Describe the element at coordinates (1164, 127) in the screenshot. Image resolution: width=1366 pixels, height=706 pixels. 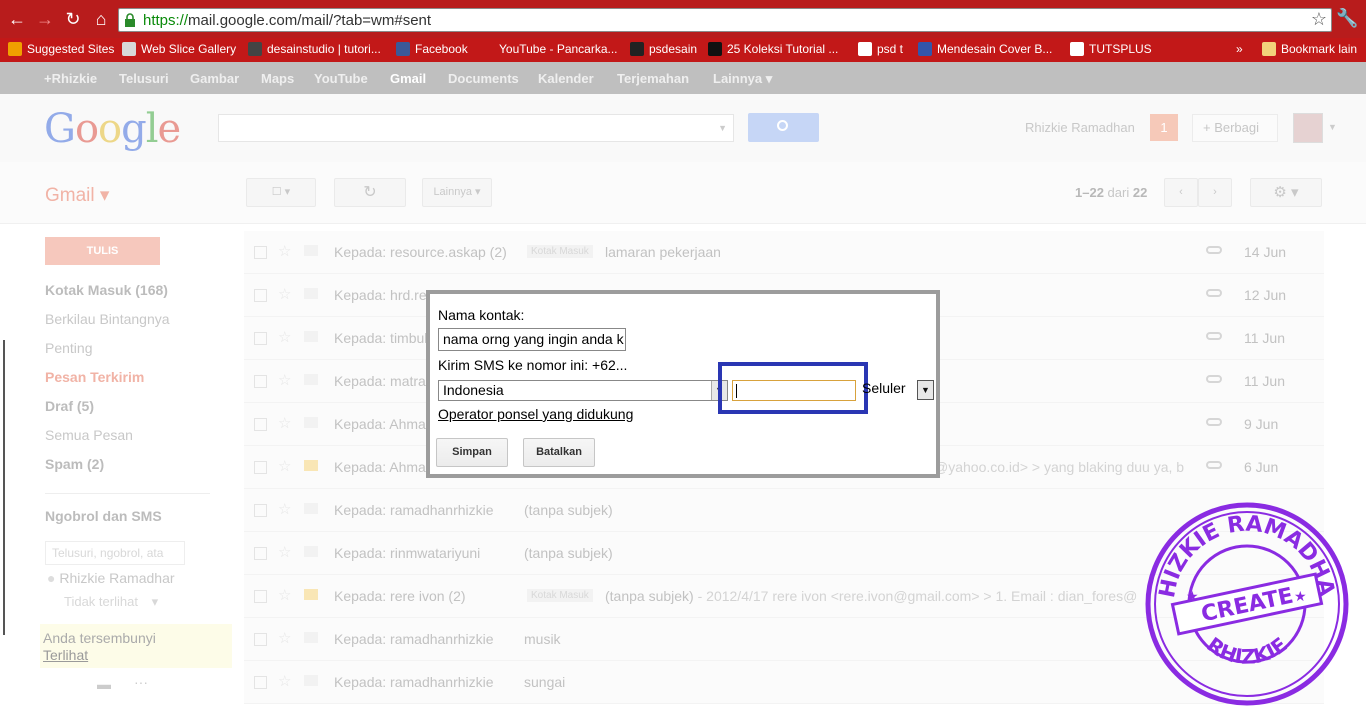
I see `notification-badge: 1` at that location.